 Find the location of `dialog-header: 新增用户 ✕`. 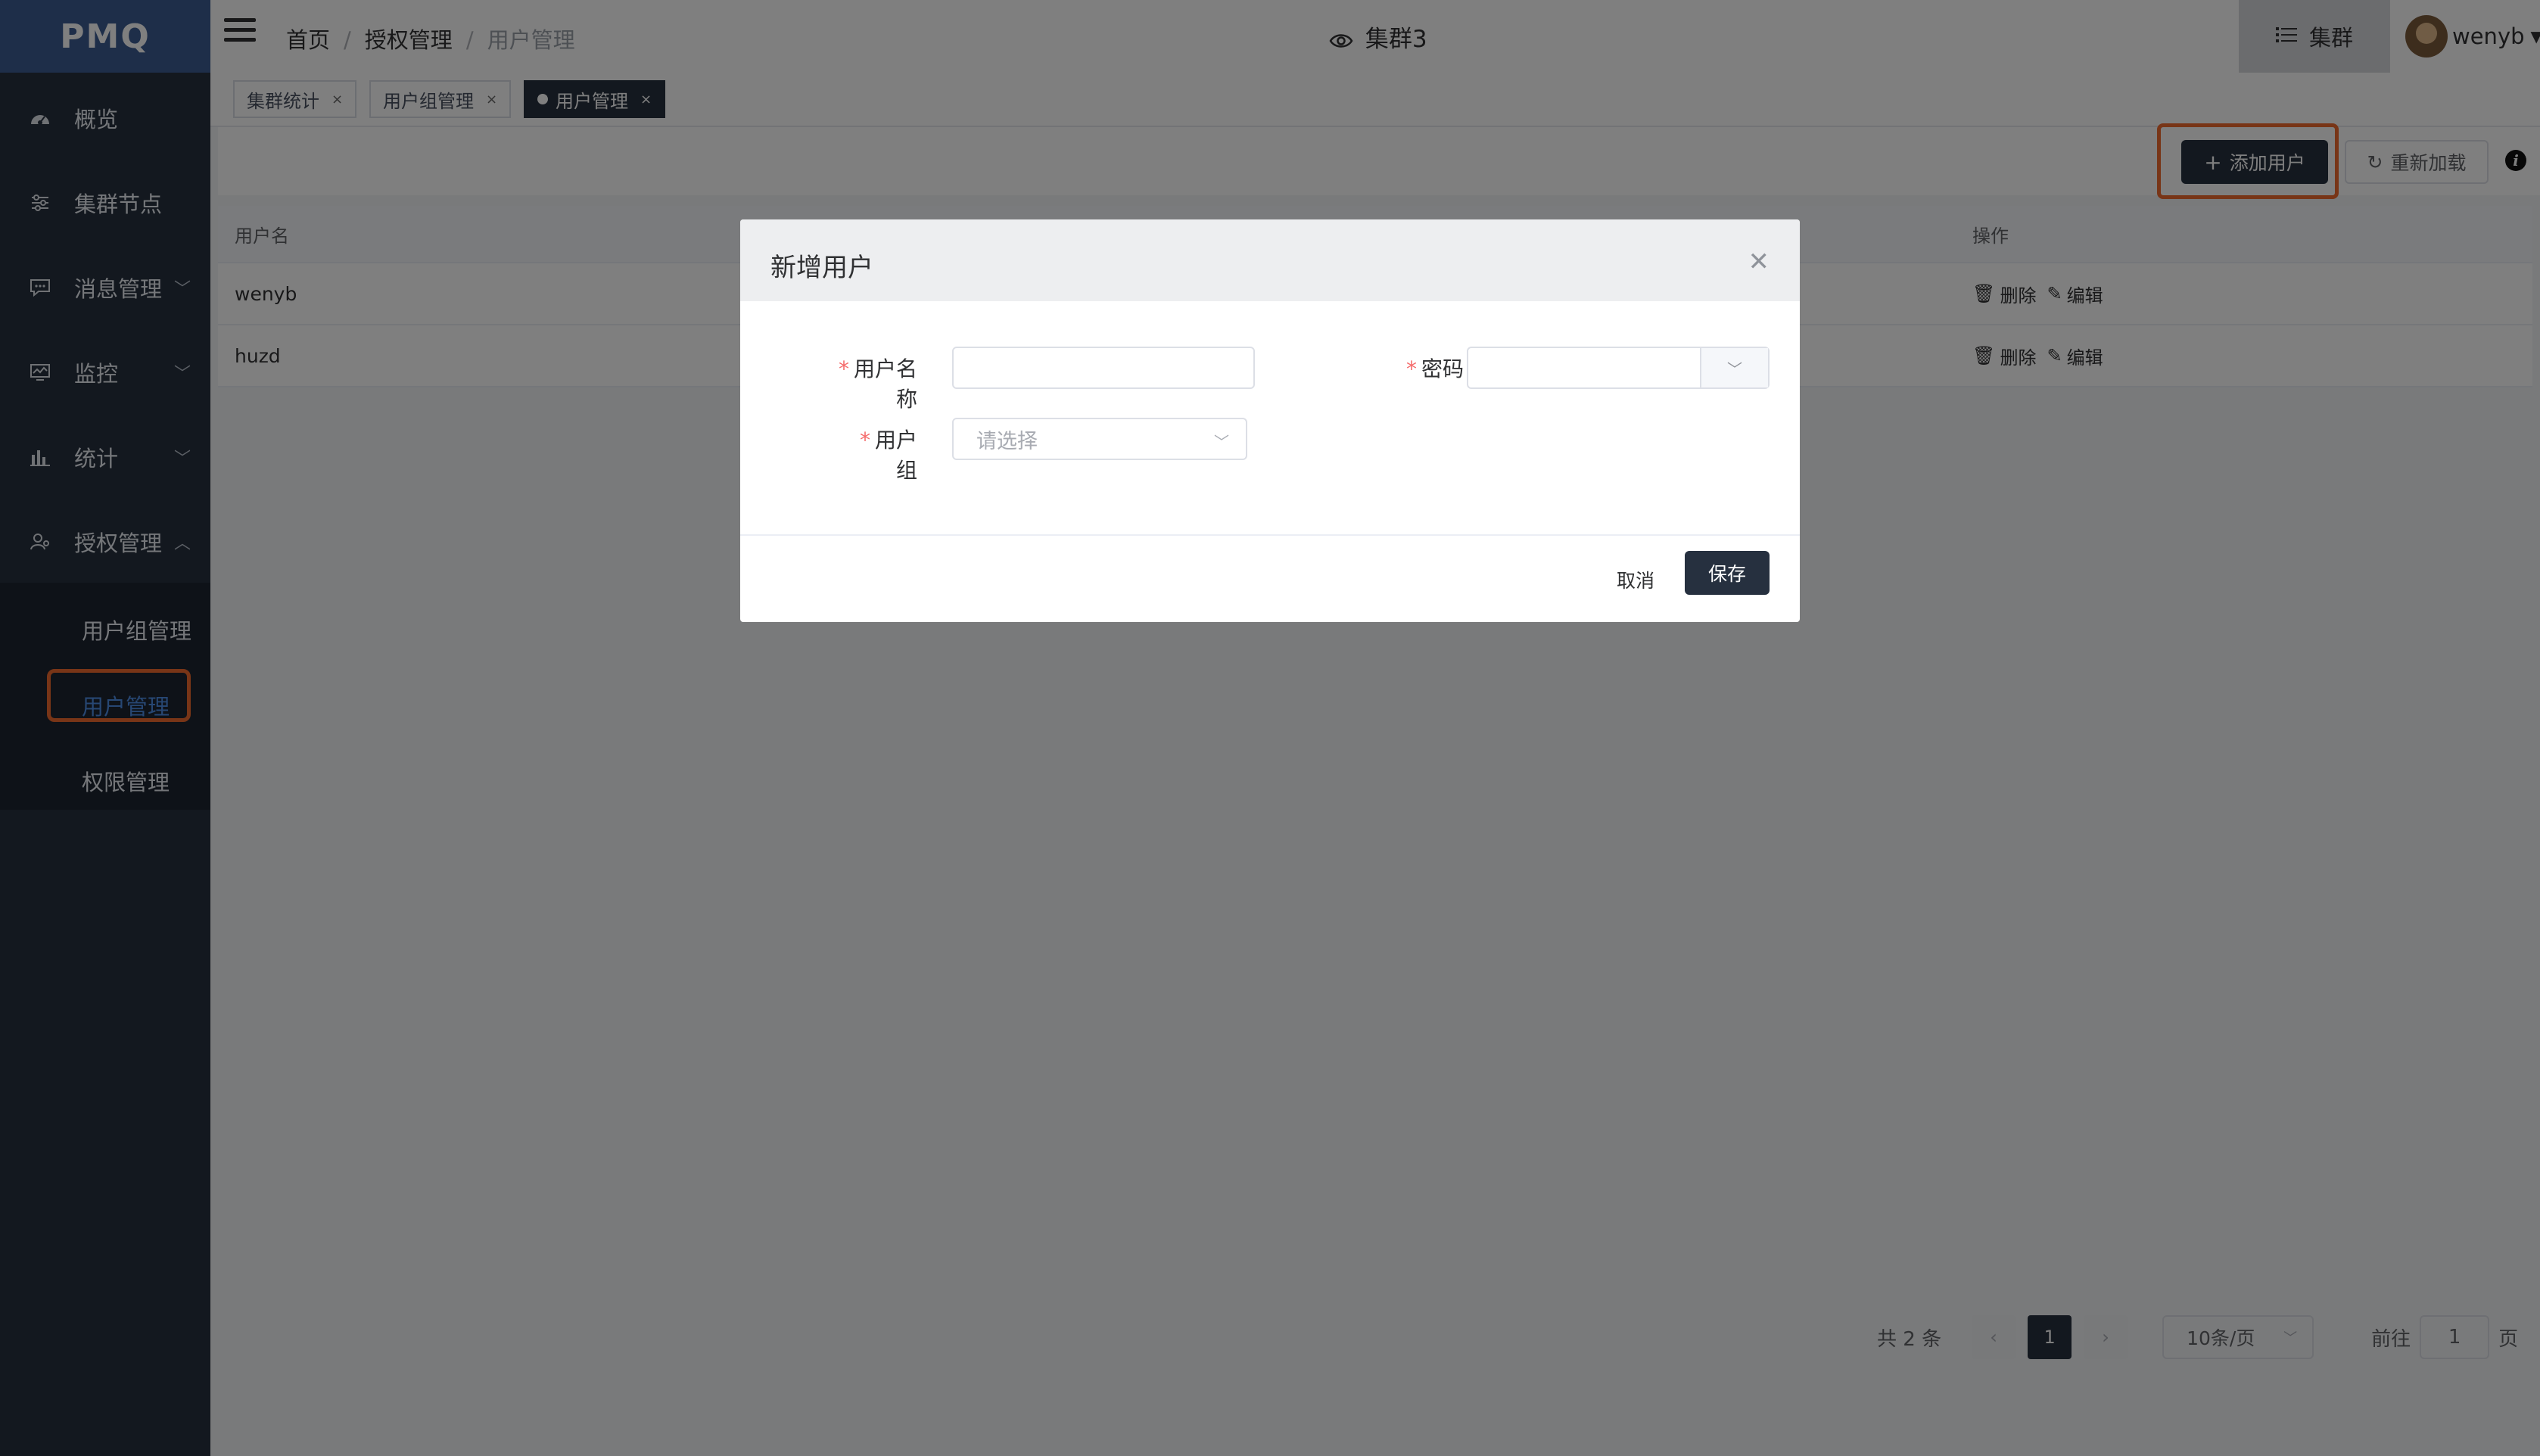

dialog-header: 新增用户 ✕ is located at coordinates (1270, 260).